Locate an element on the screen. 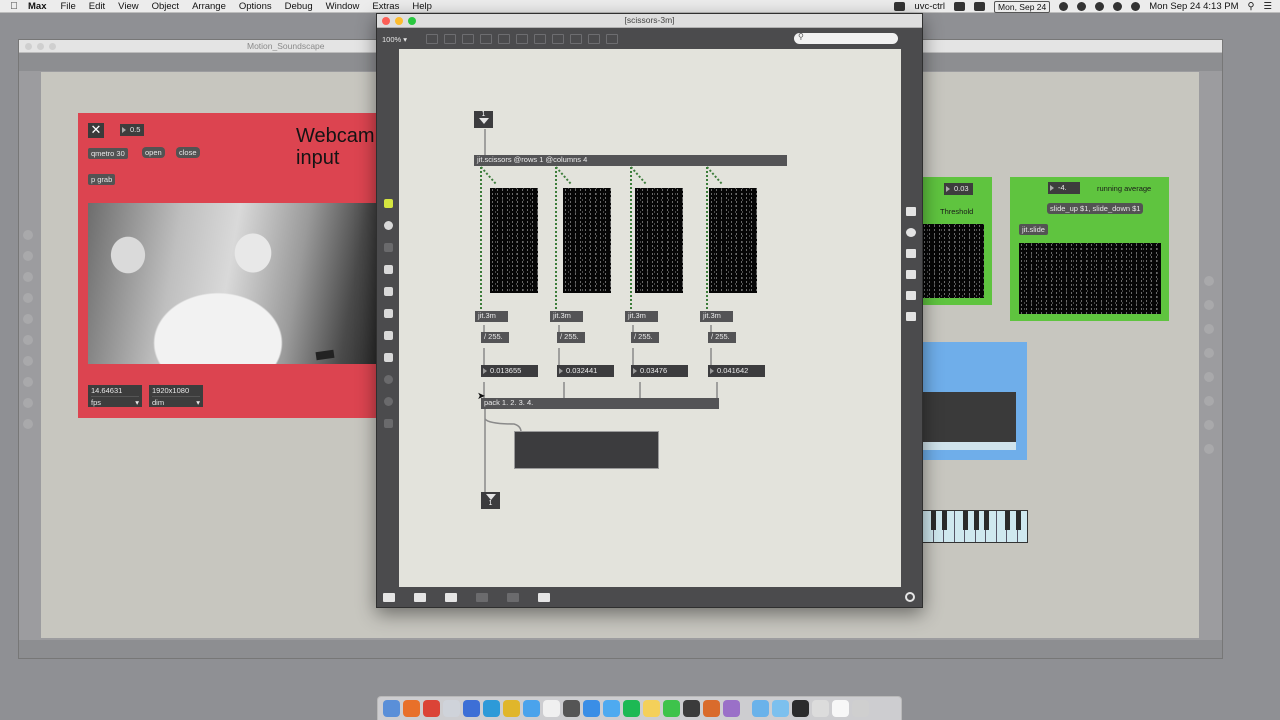 The height and width of the screenshot is (720, 1280). extension-icon is located at coordinates (980, 6).